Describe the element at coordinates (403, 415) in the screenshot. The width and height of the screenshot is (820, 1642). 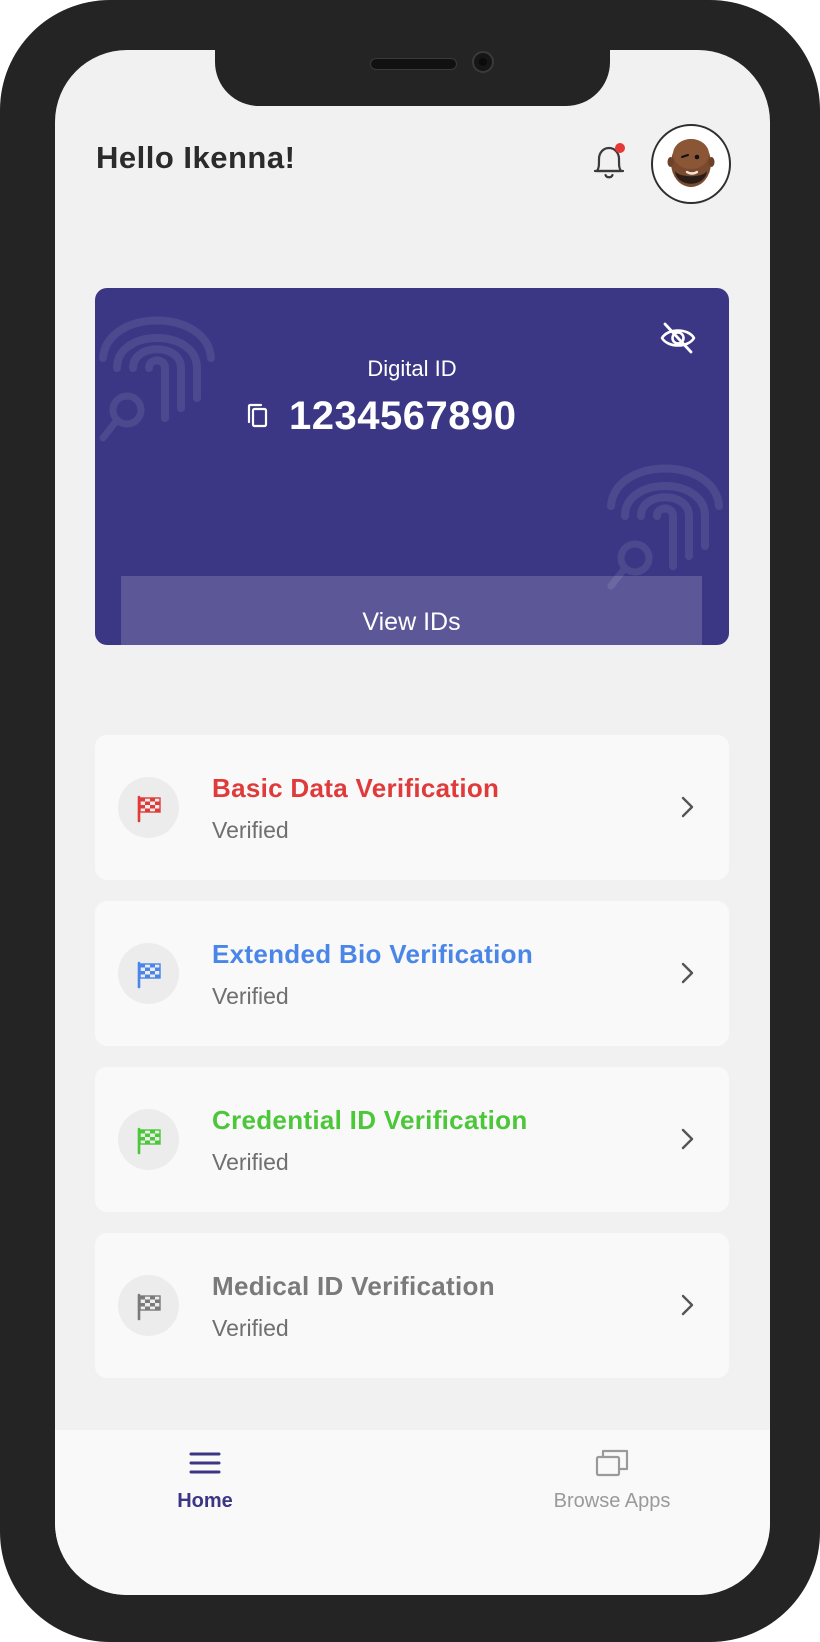
I see `digital-id-number: 1234567890` at that location.